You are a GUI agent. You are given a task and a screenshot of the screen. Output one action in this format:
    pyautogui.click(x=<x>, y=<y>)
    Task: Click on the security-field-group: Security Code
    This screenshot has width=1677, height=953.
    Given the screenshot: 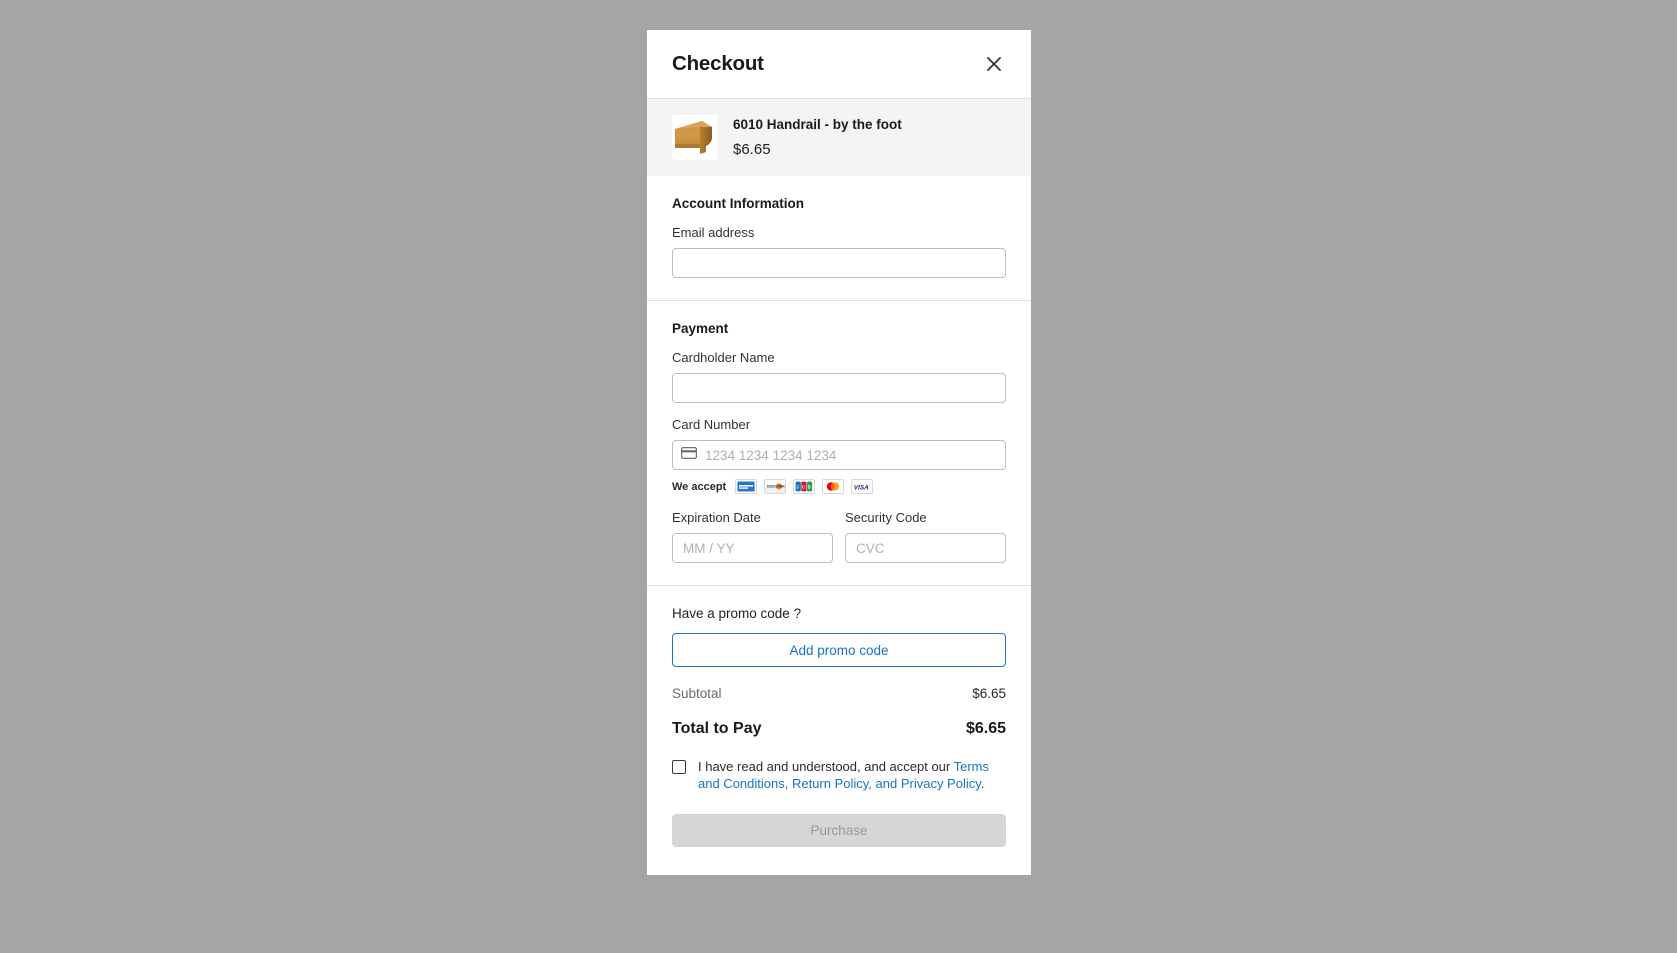 What is the action you would take?
    pyautogui.click(x=925, y=536)
    